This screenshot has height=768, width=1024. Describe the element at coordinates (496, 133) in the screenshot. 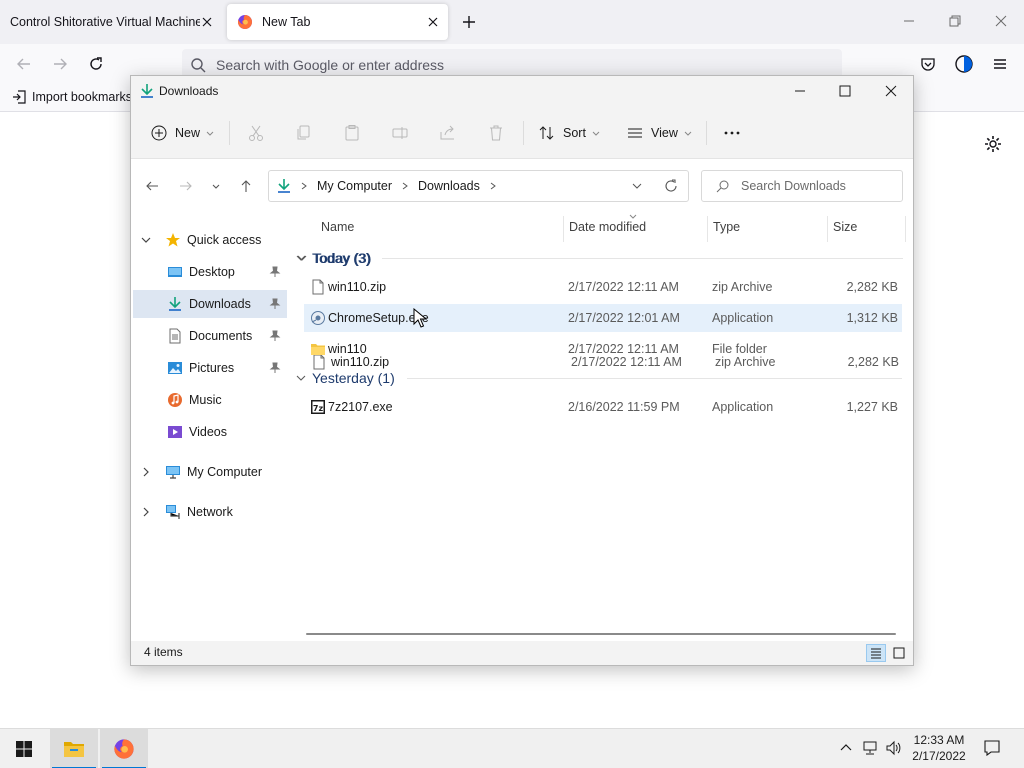

I see `delete-icon` at that location.